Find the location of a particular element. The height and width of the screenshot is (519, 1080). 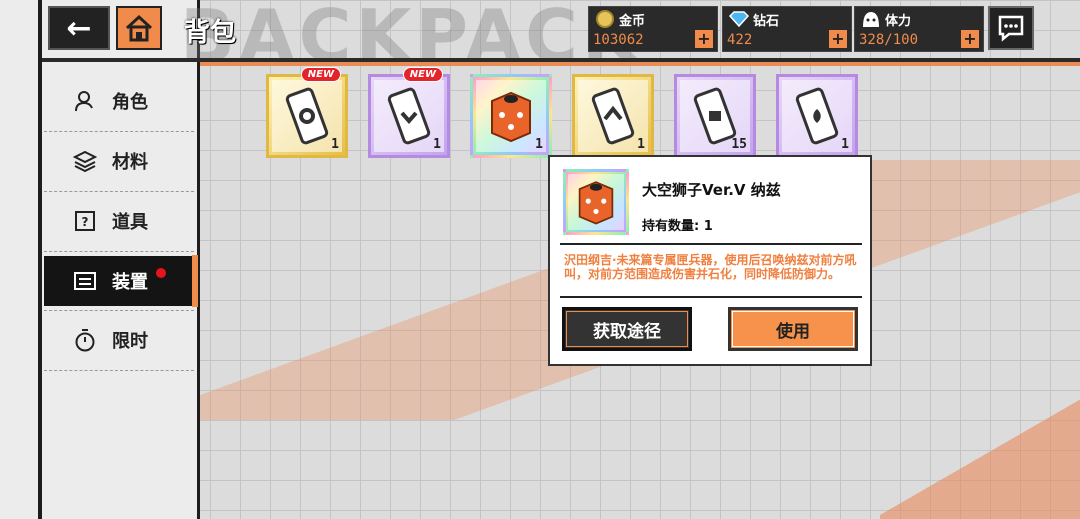

currency-value: 328/100 is located at coordinates (889, 40).